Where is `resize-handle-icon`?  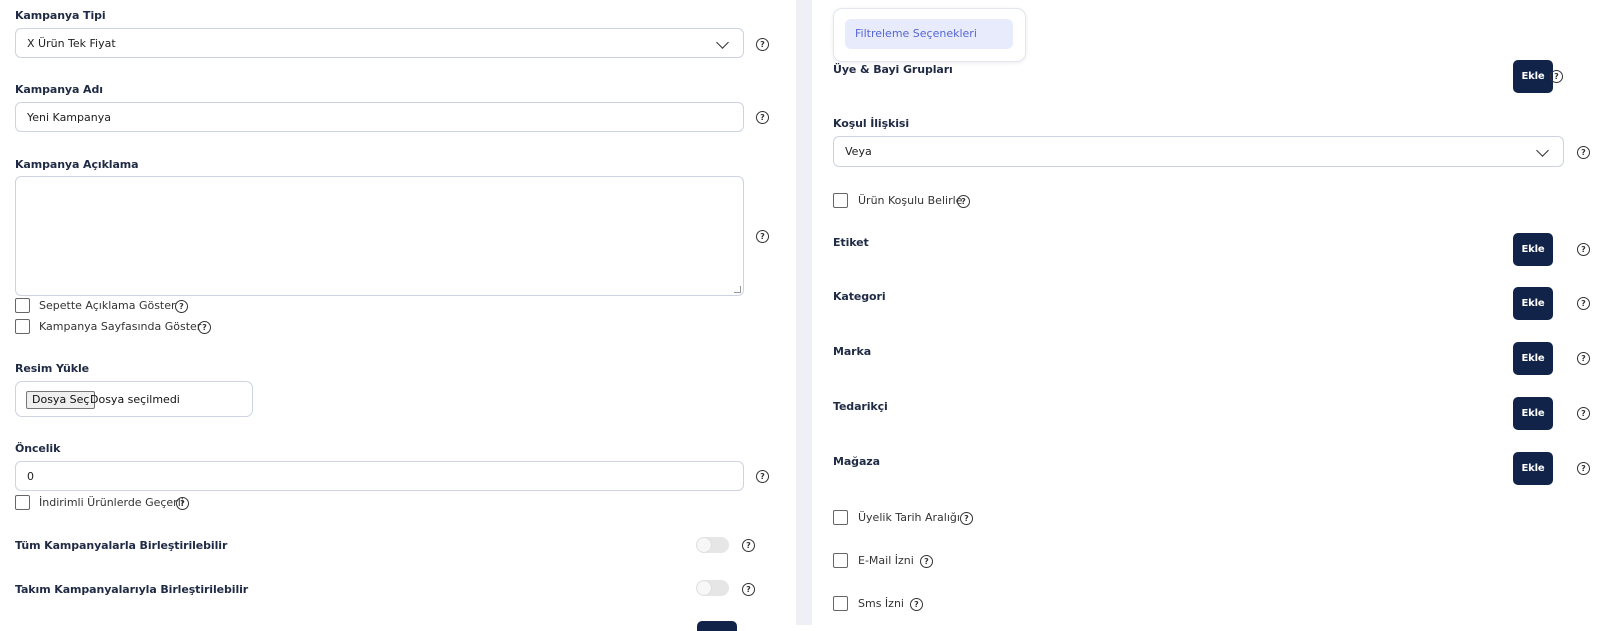 resize-handle-icon is located at coordinates (737, 289).